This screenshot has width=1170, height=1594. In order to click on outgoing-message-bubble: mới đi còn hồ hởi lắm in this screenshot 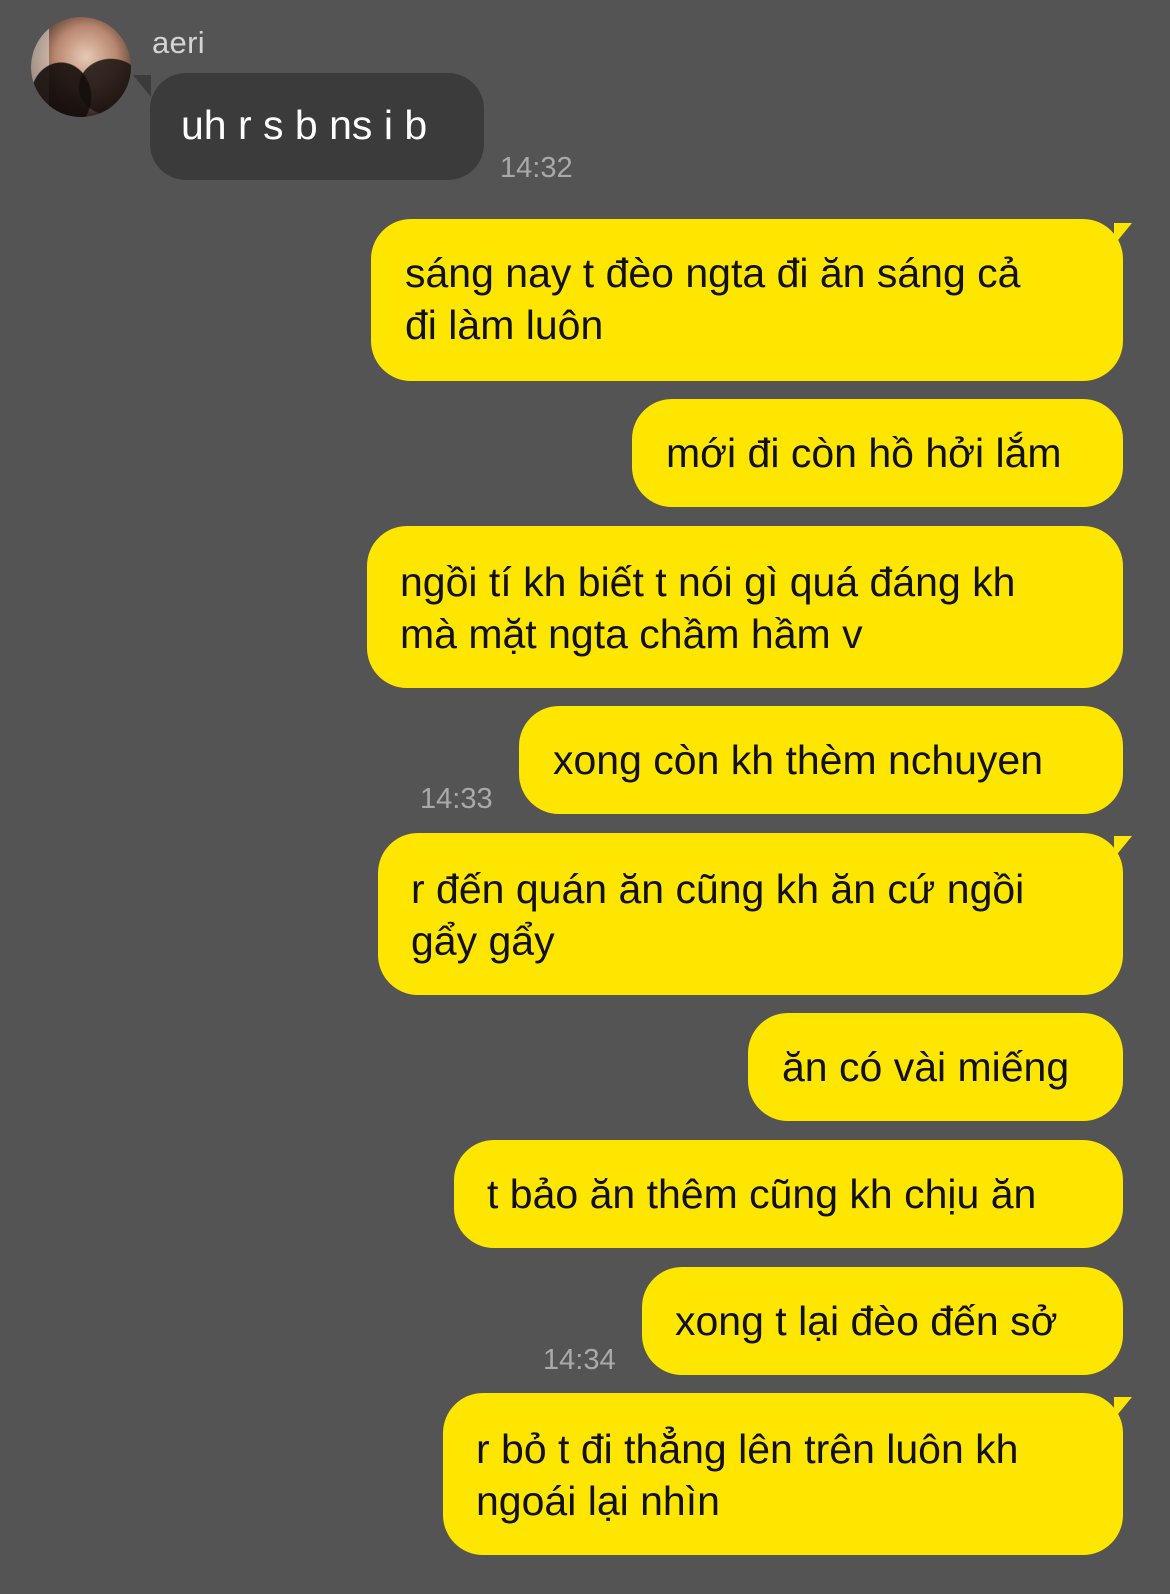, I will do `click(877, 453)`.